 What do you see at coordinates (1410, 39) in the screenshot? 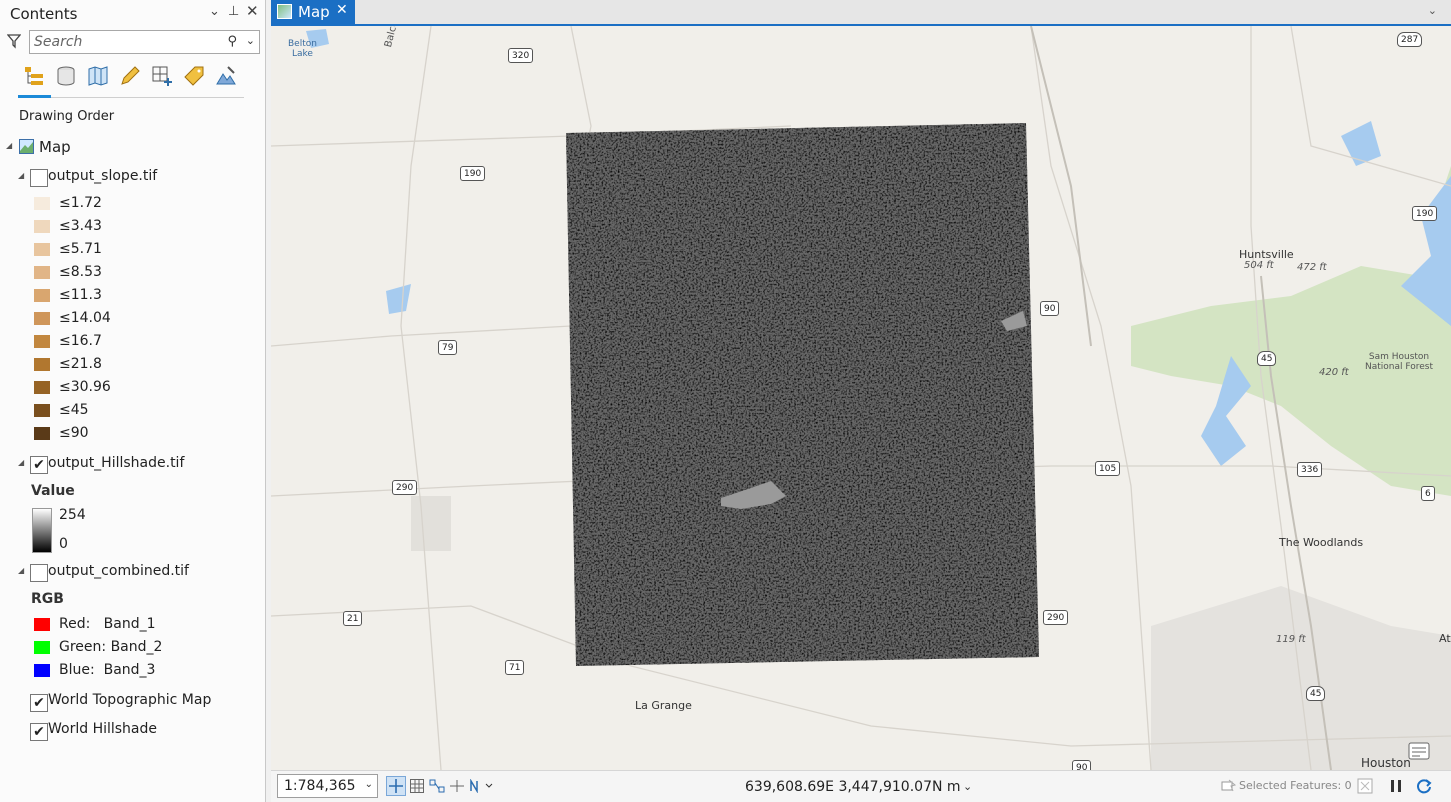
I see `highway-shield: 287` at bounding box center [1410, 39].